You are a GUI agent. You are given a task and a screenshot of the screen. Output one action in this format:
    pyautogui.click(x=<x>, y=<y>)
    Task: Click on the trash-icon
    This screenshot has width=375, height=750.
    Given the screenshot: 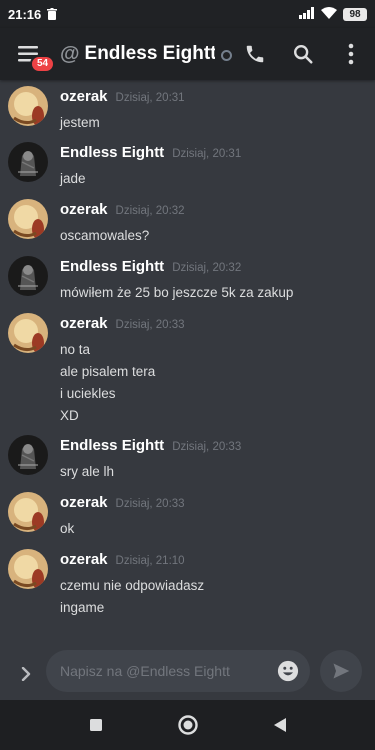 What is the action you would take?
    pyautogui.click(x=52, y=14)
    